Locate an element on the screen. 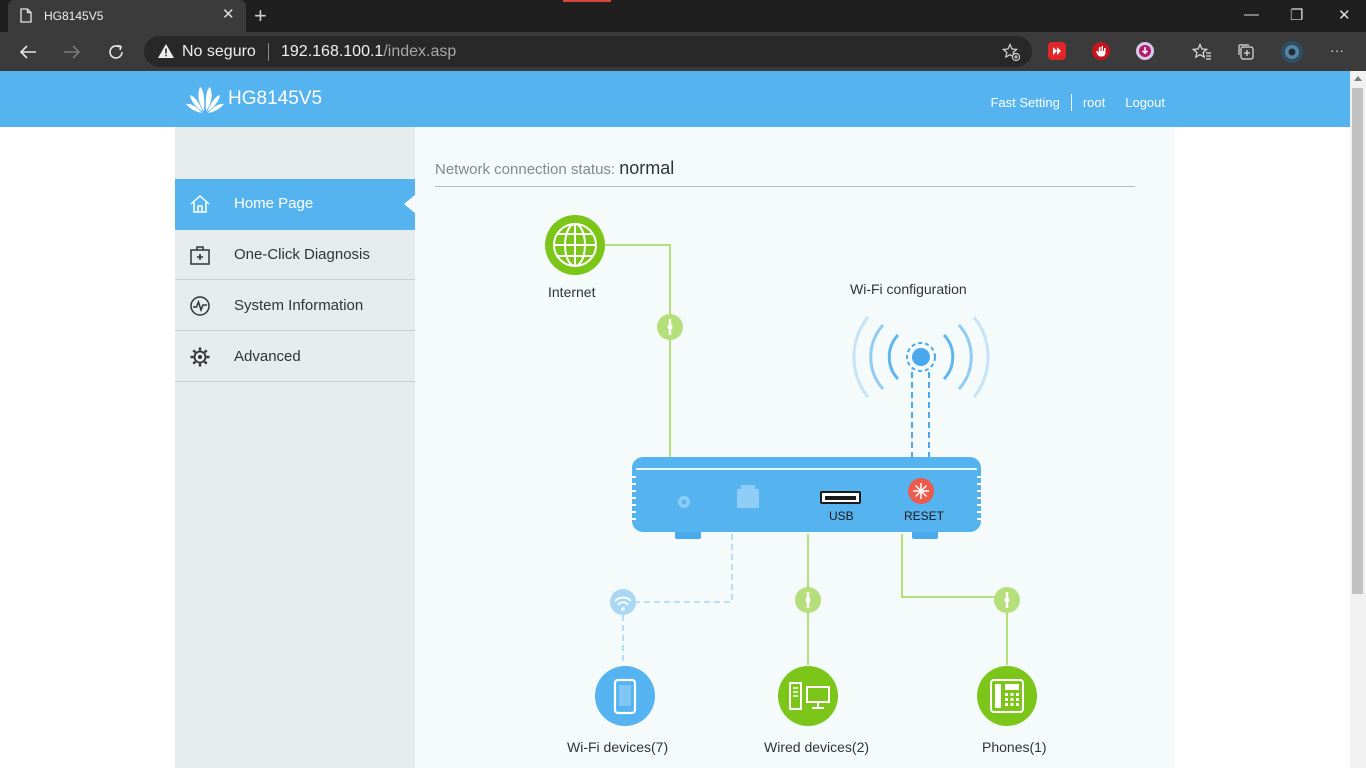 This screenshot has height=768, width=1366. wifi-antenna-icon is located at coordinates (921, 357).